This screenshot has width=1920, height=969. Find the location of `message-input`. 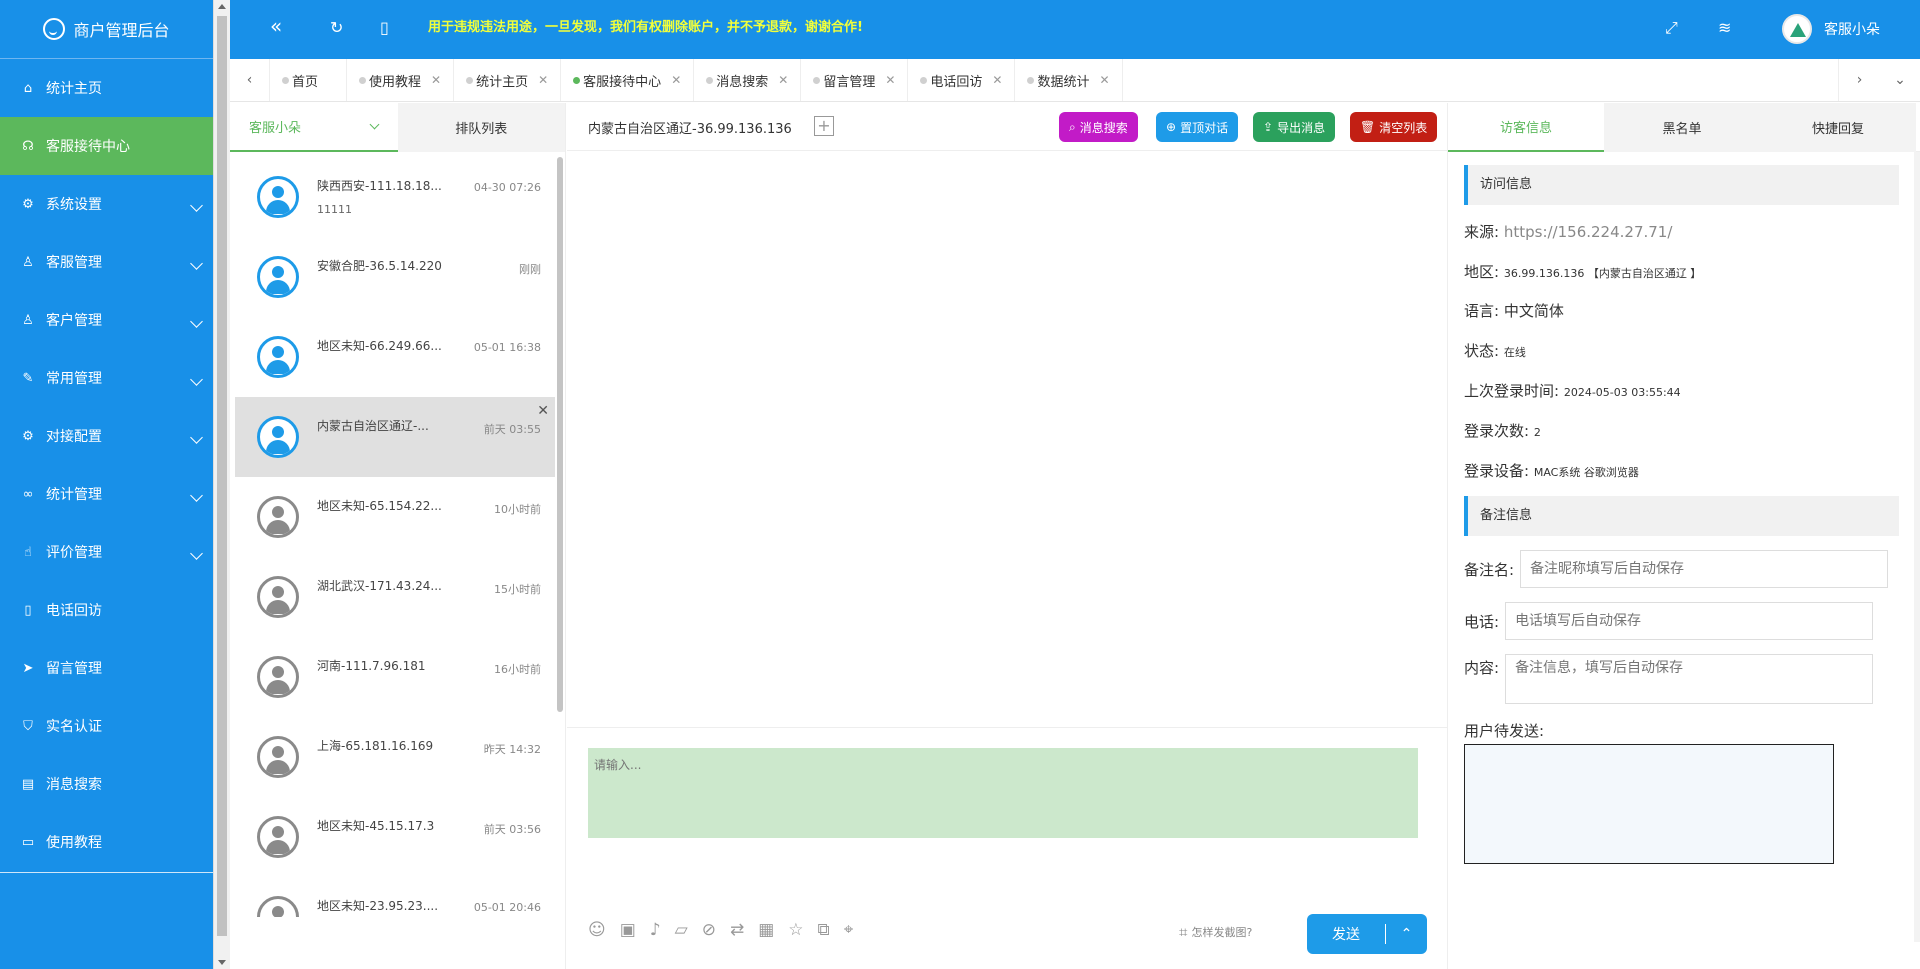

message-input is located at coordinates (1003, 793).